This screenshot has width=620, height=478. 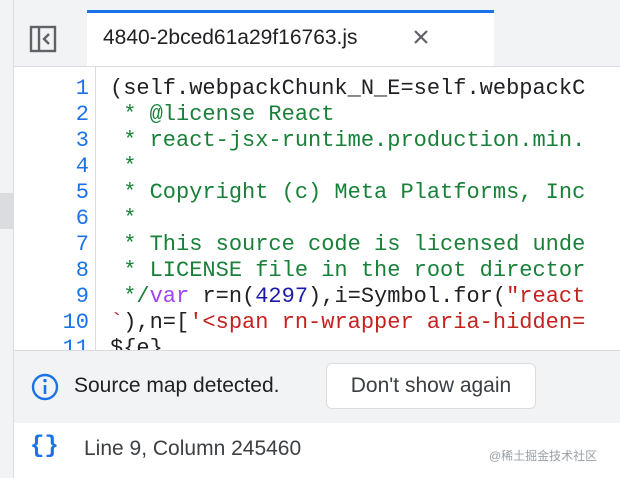 I want to click on line-number: 4, so click(x=54, y=167).